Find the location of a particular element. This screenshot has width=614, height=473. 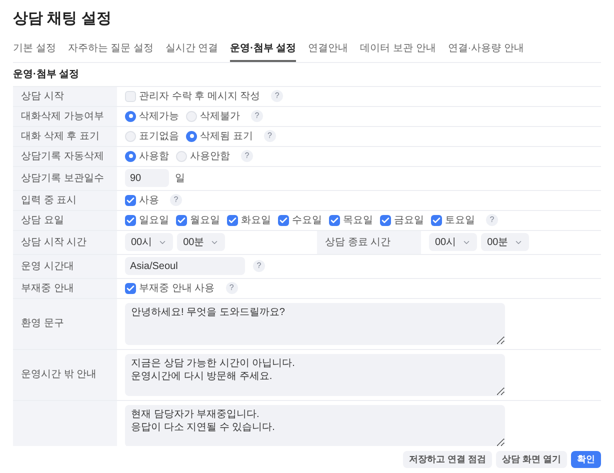

option-label: 토요일 is located at coordinates (460, 221).